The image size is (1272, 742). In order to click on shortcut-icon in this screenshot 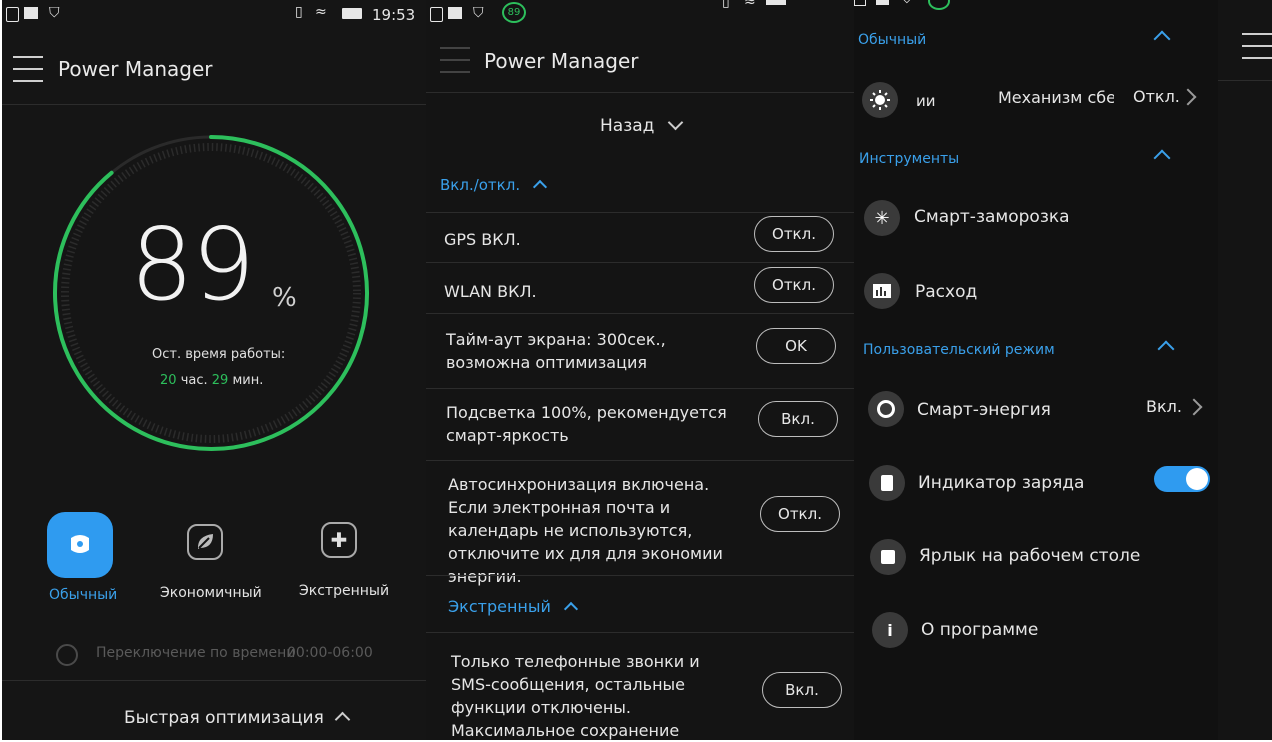, I will do `click(888, 557)`.